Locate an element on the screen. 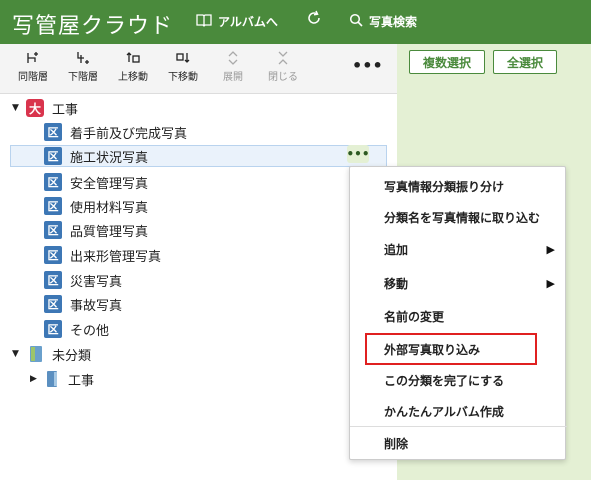  highlight-annotation is located at coordinates (451, 349).